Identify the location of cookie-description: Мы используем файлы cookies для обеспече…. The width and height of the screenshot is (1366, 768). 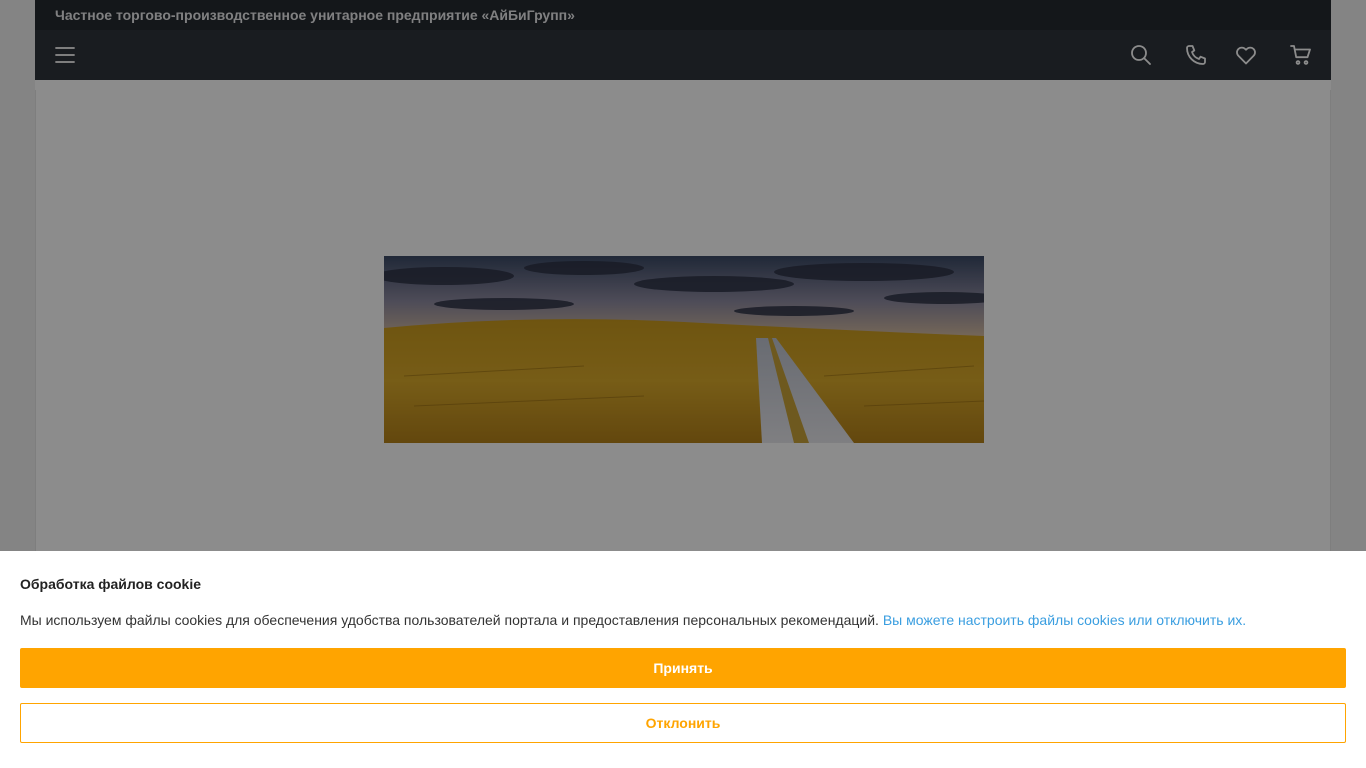
(449, 620).